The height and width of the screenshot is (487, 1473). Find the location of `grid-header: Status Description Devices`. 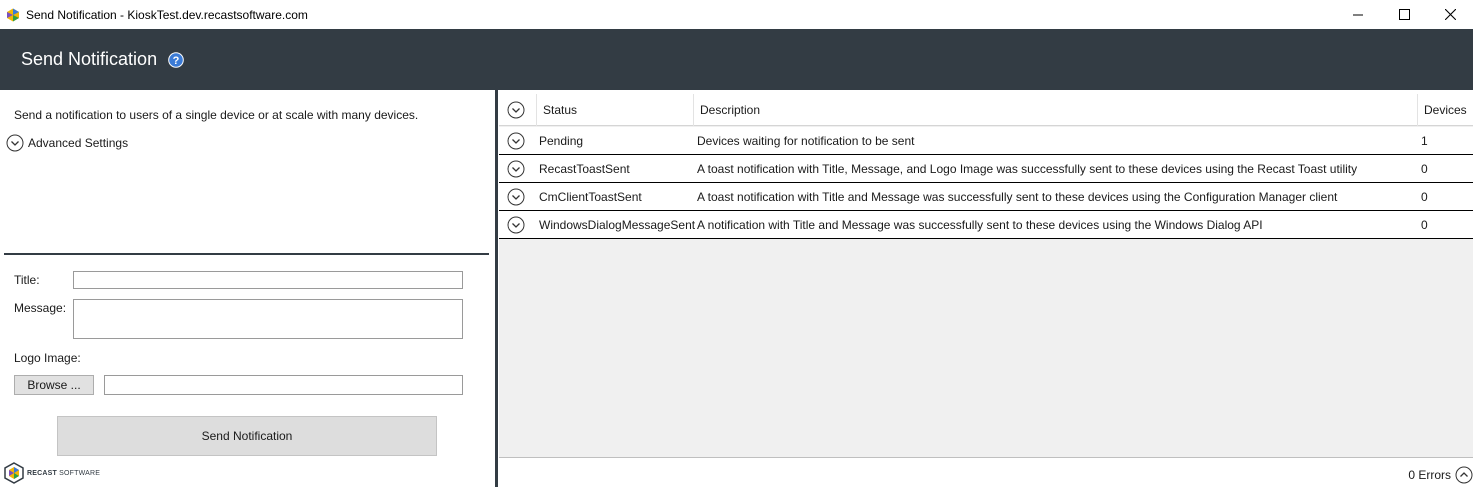

grid-header: Status Description Devices is located at coordinates (986, 110).